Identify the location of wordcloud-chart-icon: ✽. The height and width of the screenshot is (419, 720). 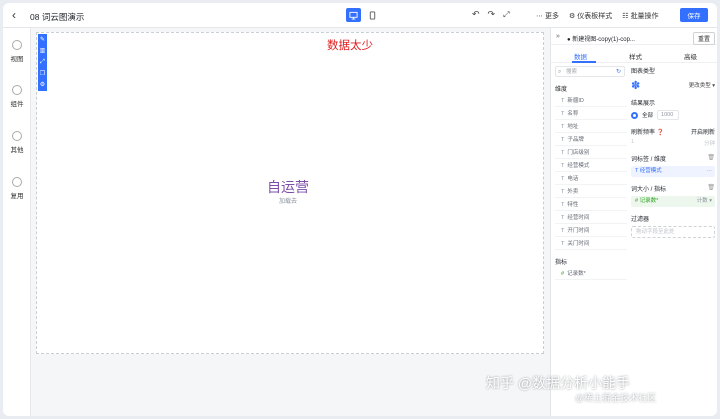
(635, 85).